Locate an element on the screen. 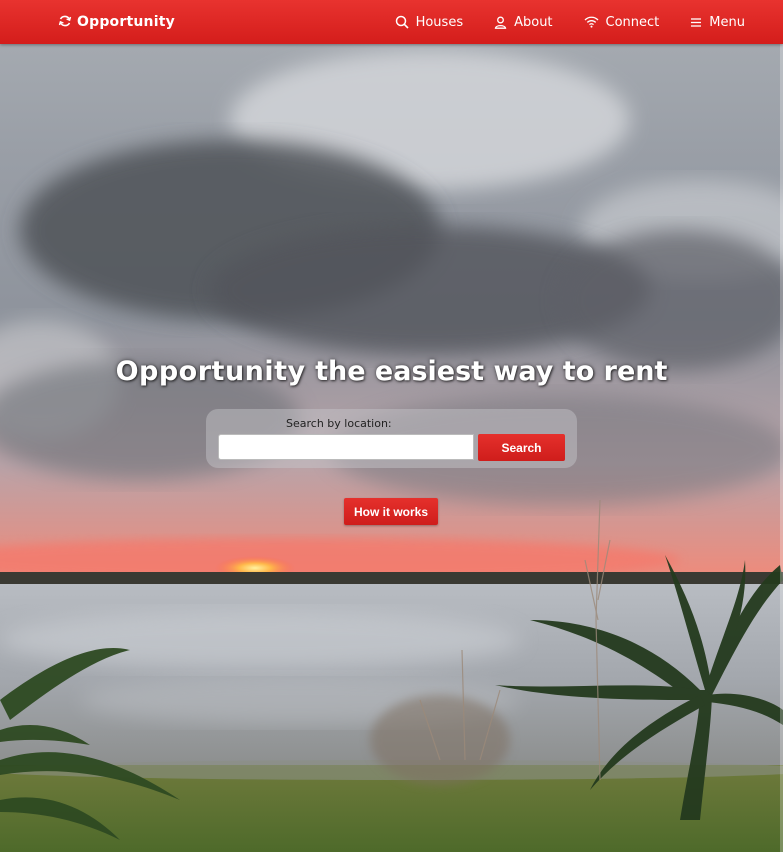  nav-item-menu: Menu is located at coordinates (717, 22).